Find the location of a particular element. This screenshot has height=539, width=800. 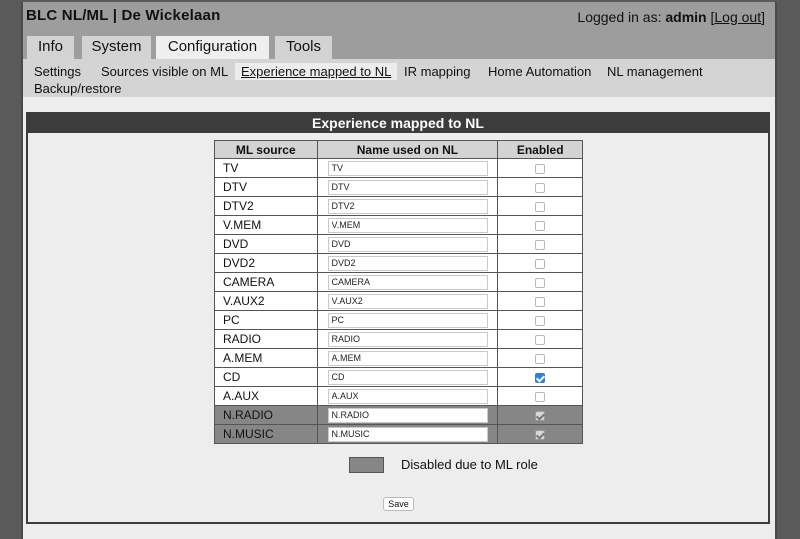

subnav-settings: Settings is located at coordinates (57, 72).